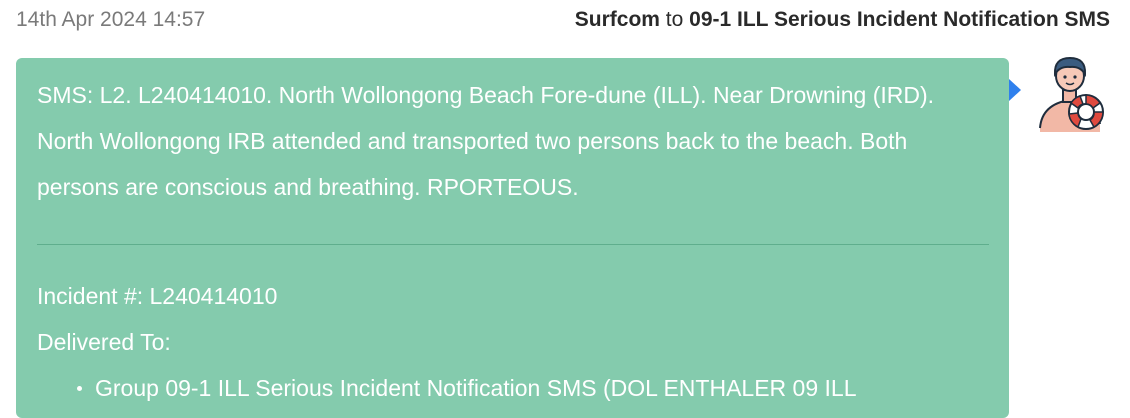  I want to click on bubble-pointer, so click(1015, 90).